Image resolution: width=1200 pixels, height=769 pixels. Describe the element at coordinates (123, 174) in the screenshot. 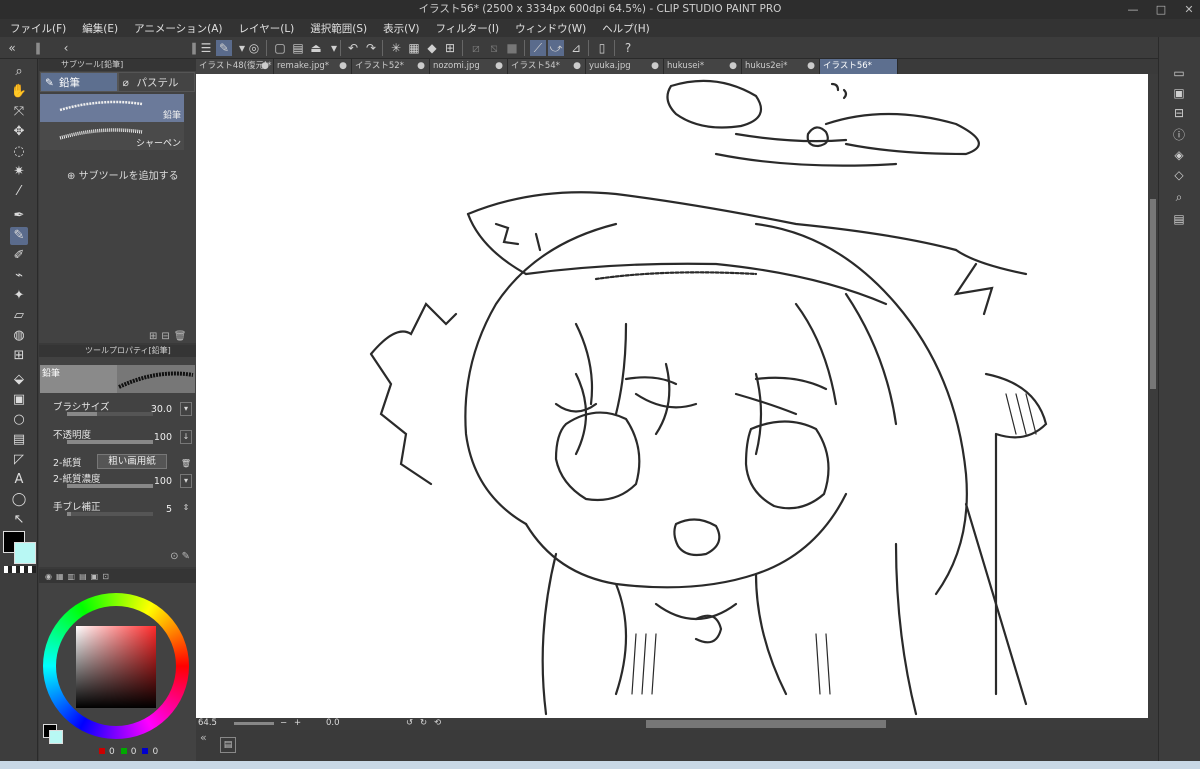

I see `add-subtool-button: ⊕ サブツールを追加する` at that location.